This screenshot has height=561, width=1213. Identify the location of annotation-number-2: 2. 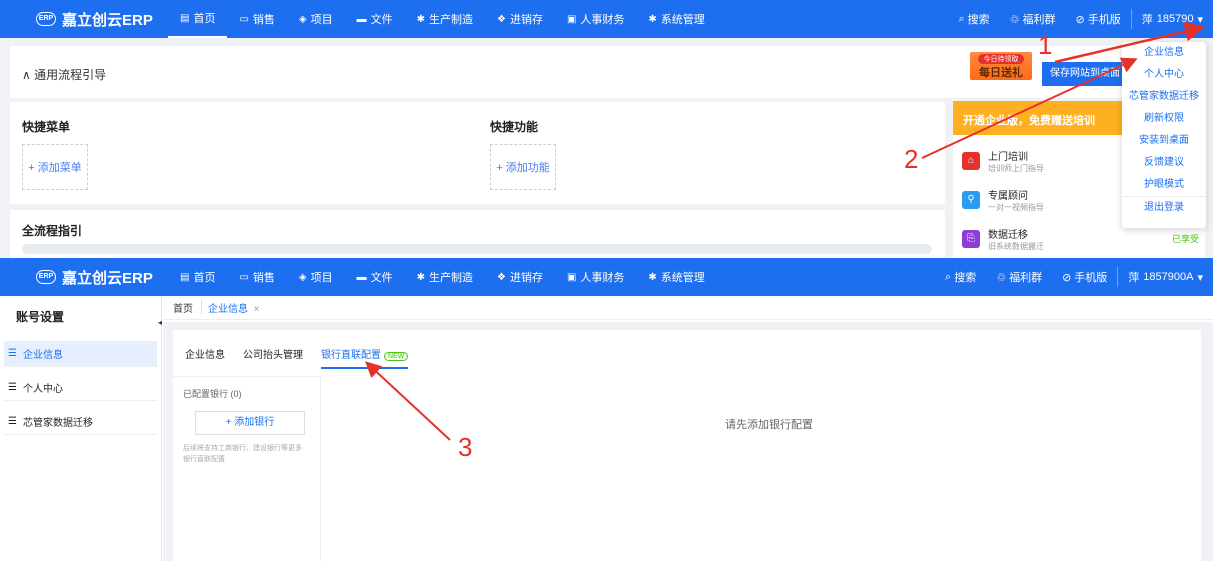
(911, 159).